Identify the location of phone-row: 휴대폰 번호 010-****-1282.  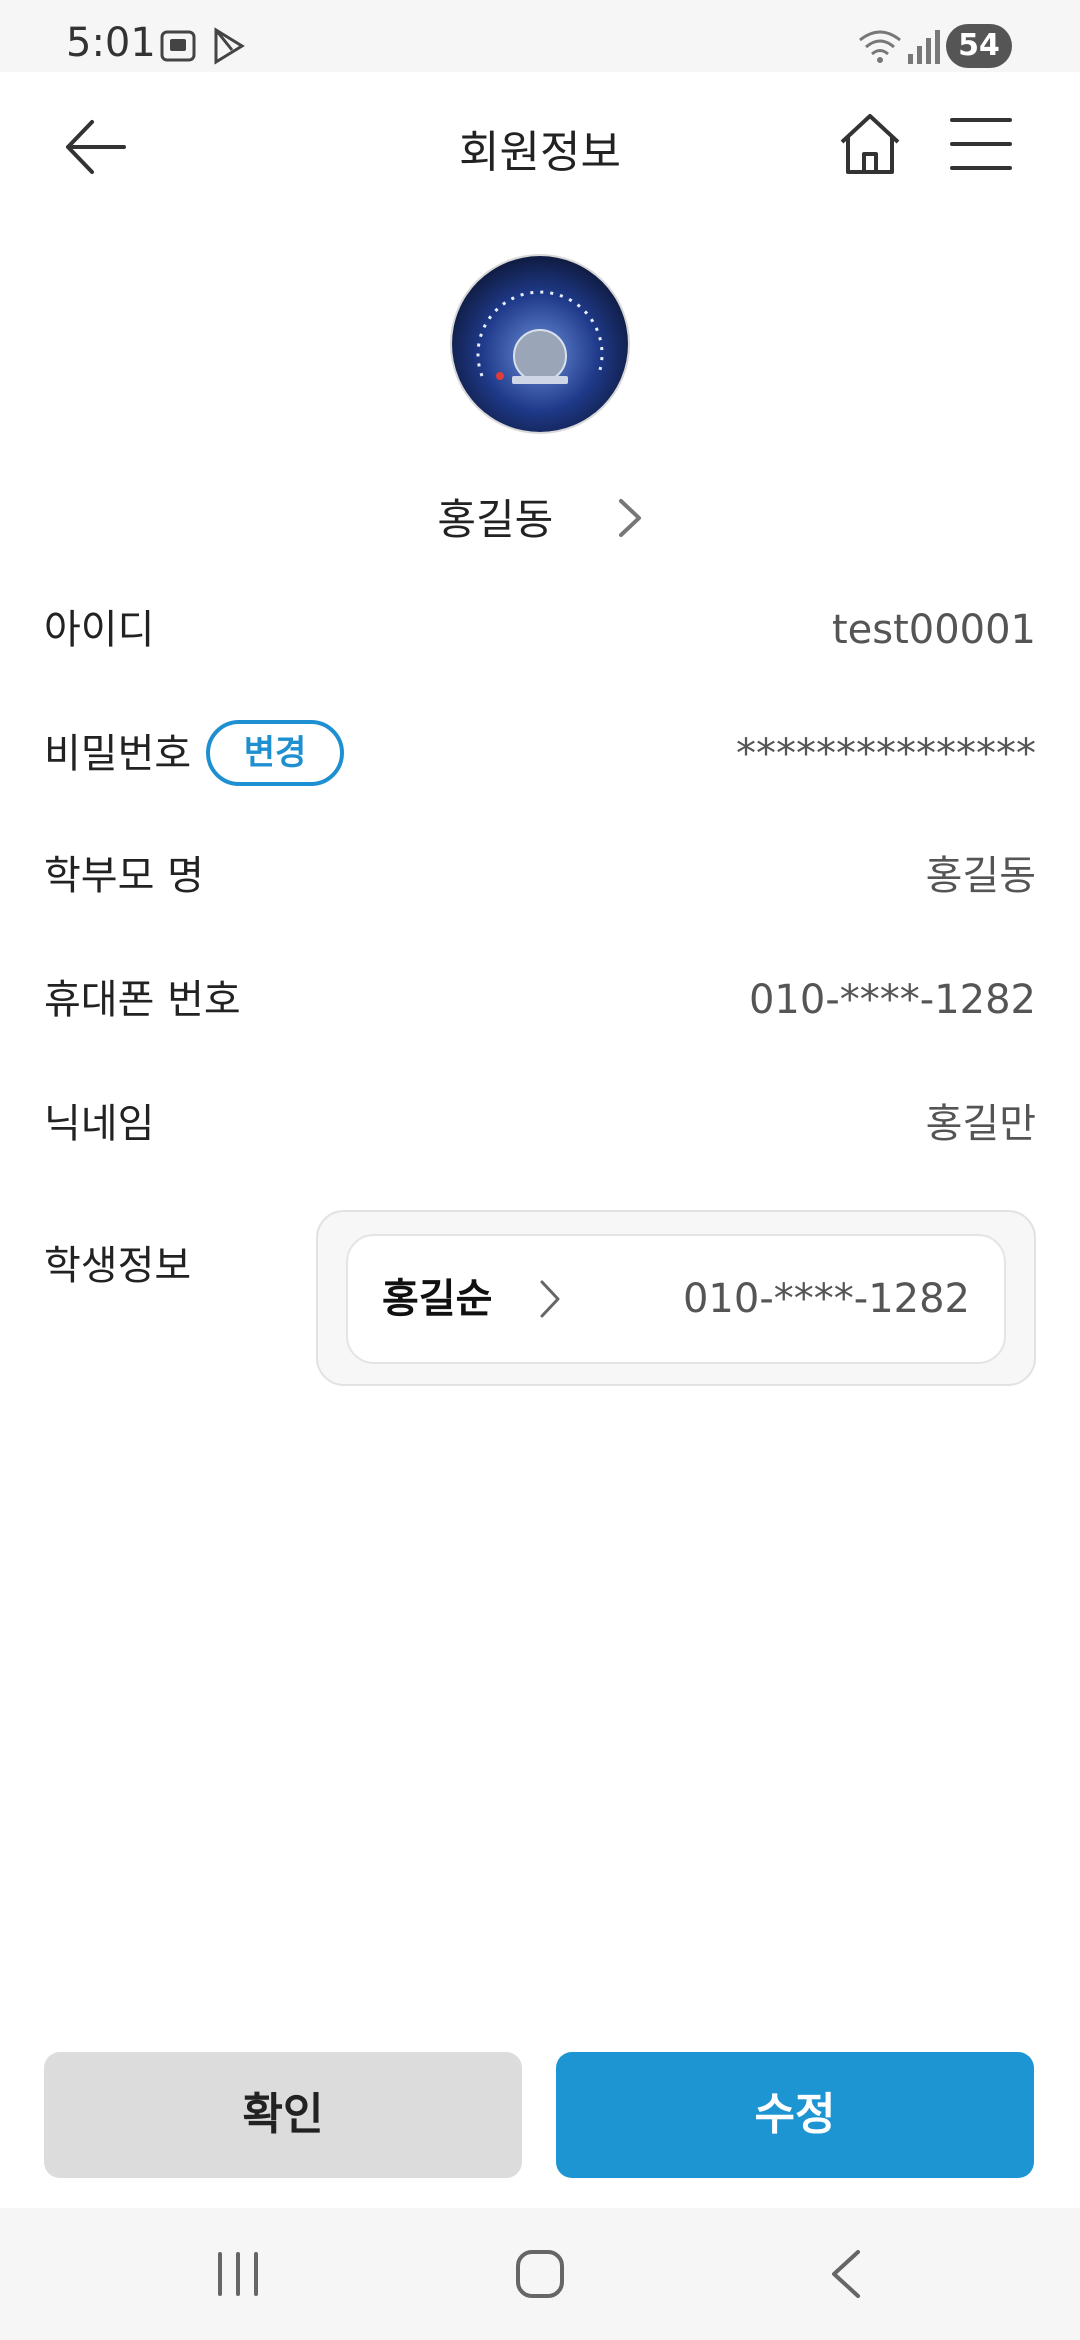
(540, 1000).